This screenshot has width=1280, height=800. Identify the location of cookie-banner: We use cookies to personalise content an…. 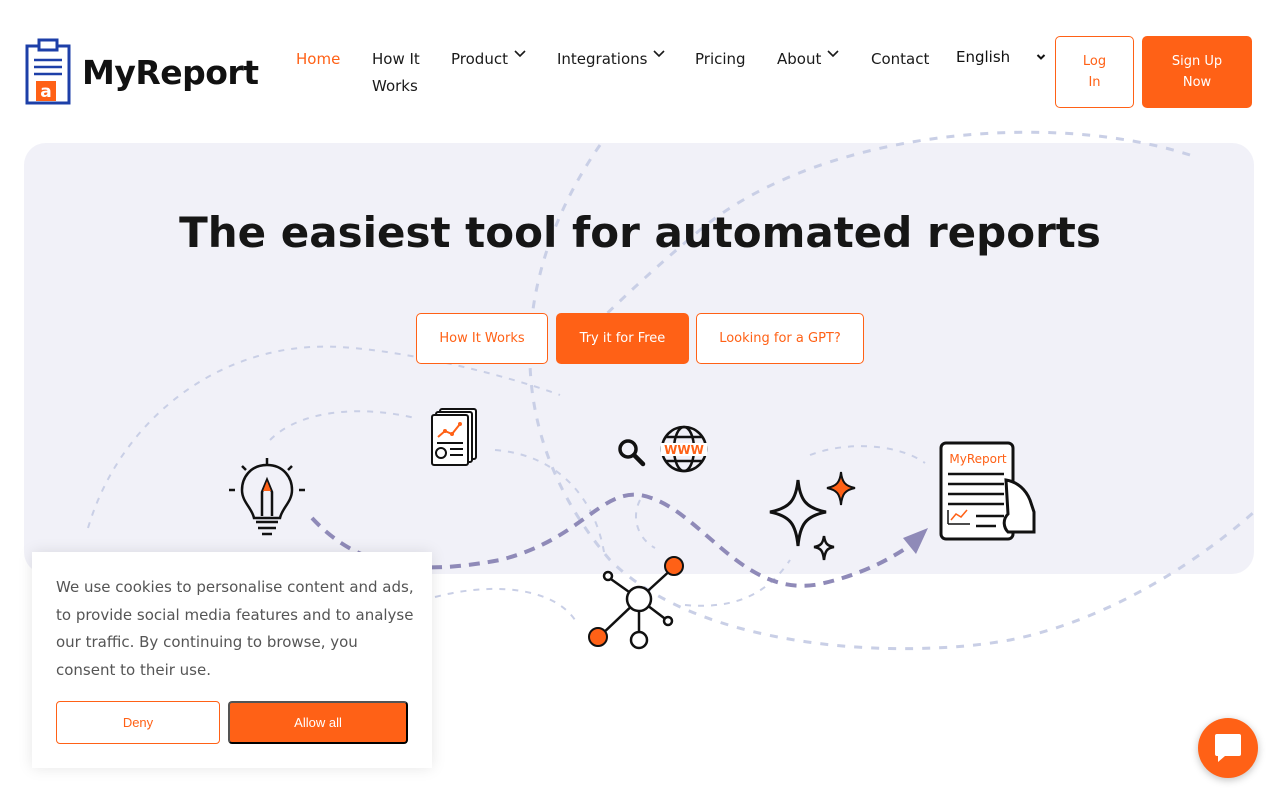
(232, 660).